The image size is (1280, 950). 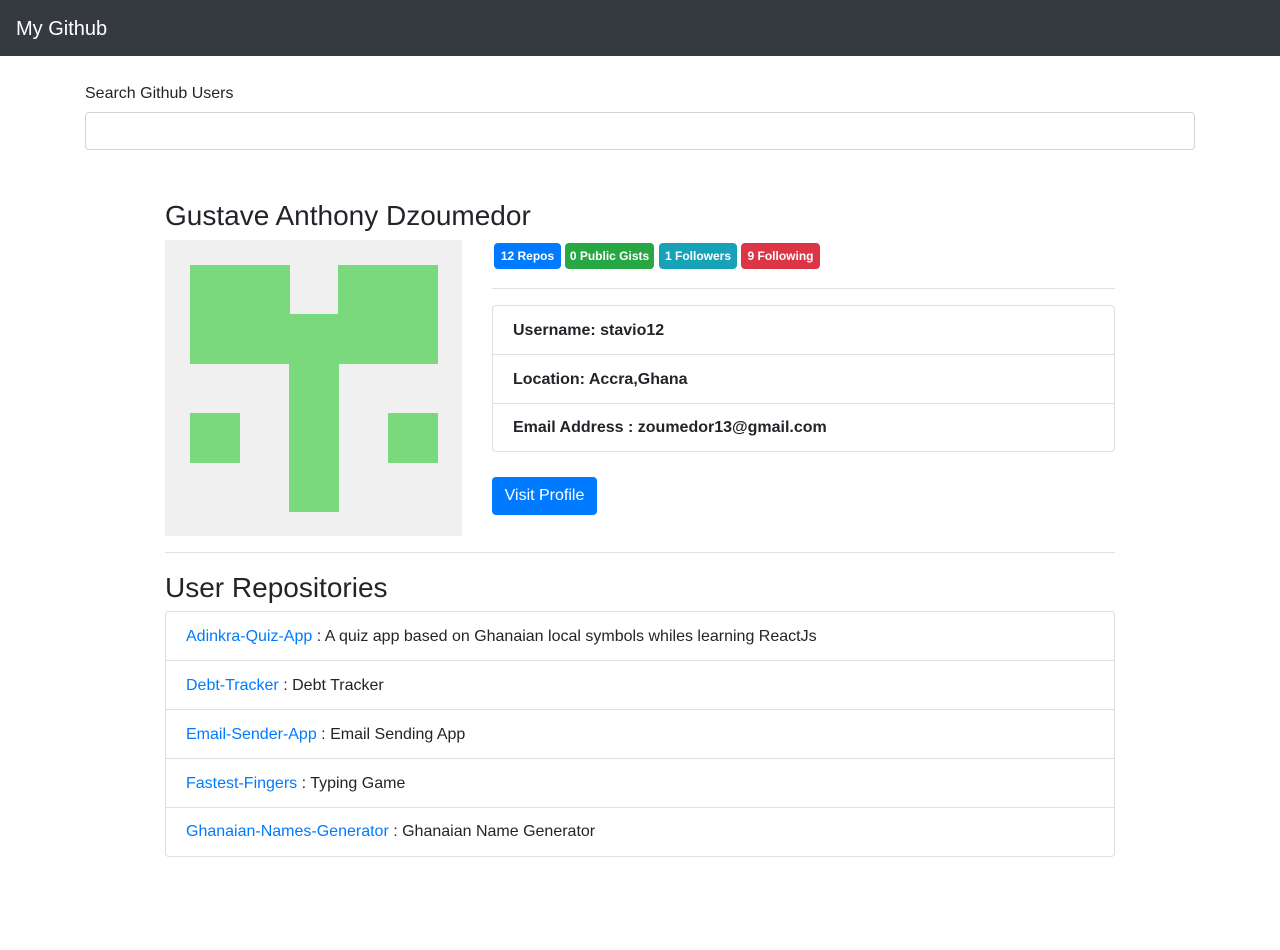 I want to click on repos-badge: 12 Repos, so click(x=527, y=256).